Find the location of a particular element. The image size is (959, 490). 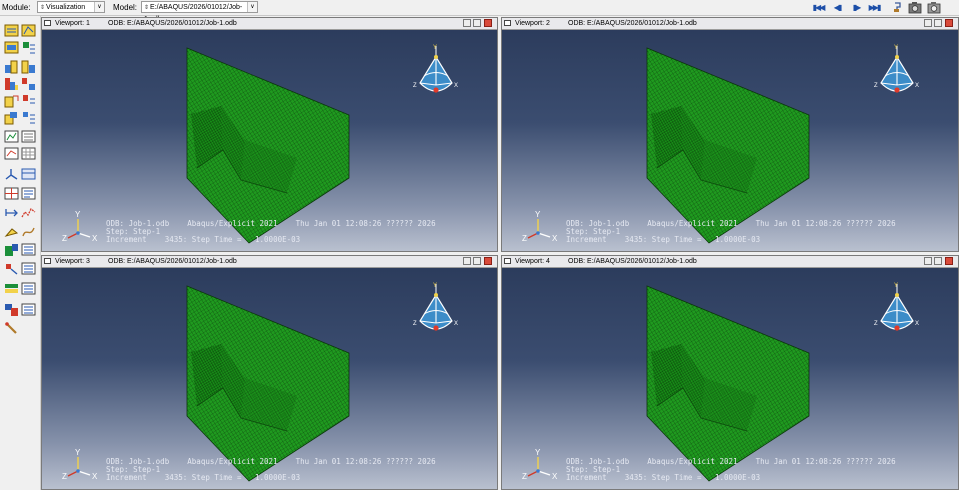

module-select: ⇕Visualization ∨ is located at coordinates (71, 7).